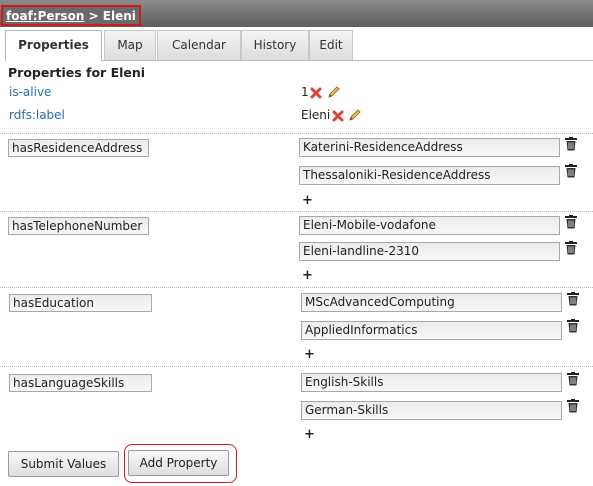 The height and width of the screenshot is (486, 593). What do you see at coordinates (429, 225) in the screenshot?
I see `value-field: Eleni-Mobile-vodafone` at bounding box center [429, 225].